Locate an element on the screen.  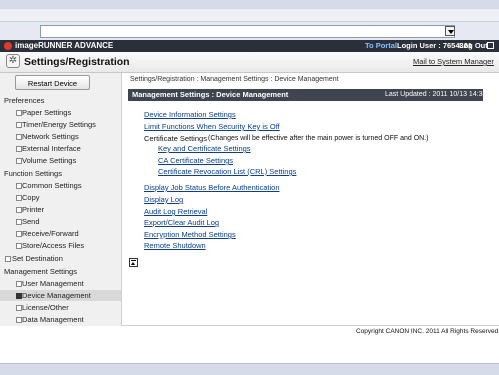
page-title: Settings/Registration is located at coordinates (77, 62).